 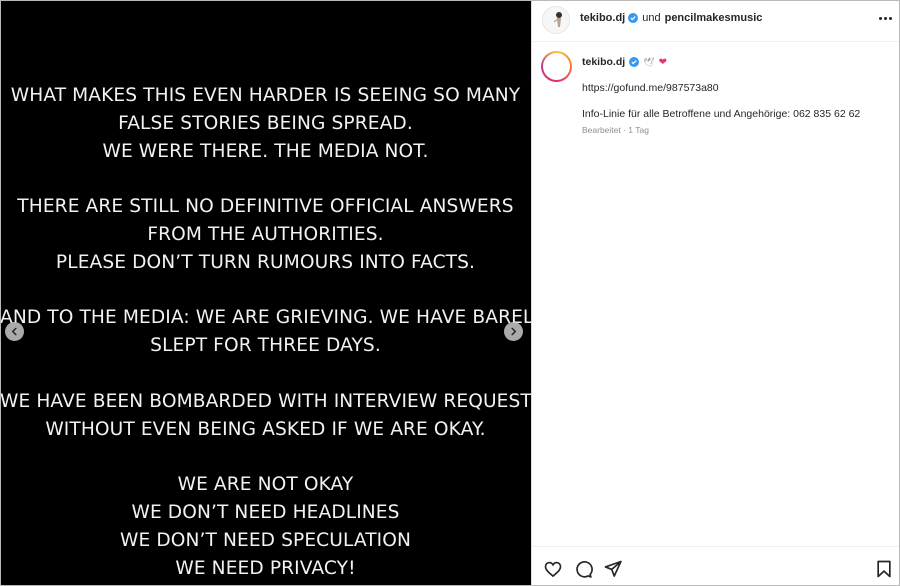 What do you see at coordinates (265, 151) in the screenshot?
I see `slide-text-line: WE WERE THERE. THE MEDIA NOT.` at bounding box center [265, 151].